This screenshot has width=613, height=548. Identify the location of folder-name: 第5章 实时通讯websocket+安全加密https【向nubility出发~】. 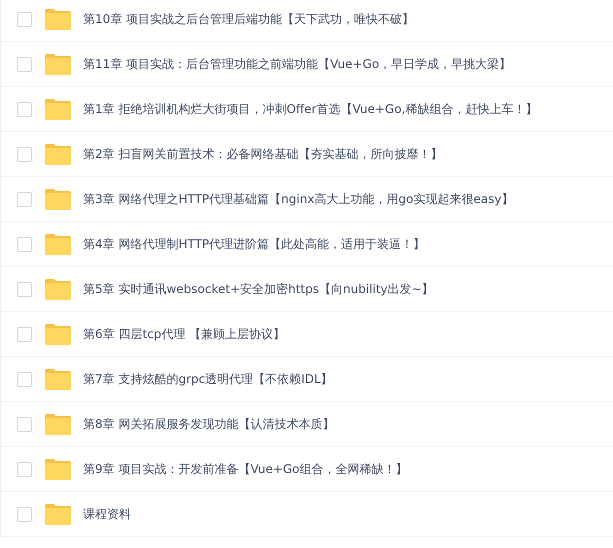
(258, 289).